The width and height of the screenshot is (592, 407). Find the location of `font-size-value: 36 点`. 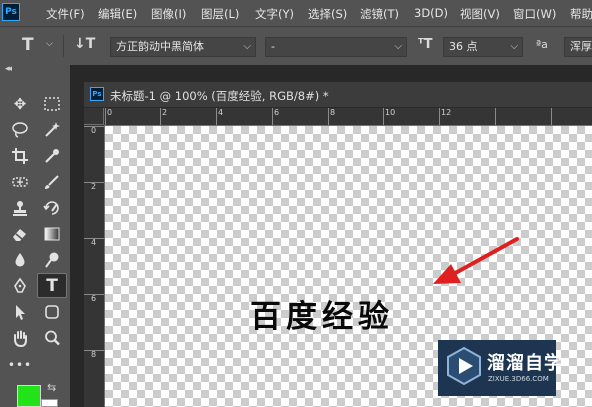

font-size-value: 36 点 is located at coordinates (463, 46).